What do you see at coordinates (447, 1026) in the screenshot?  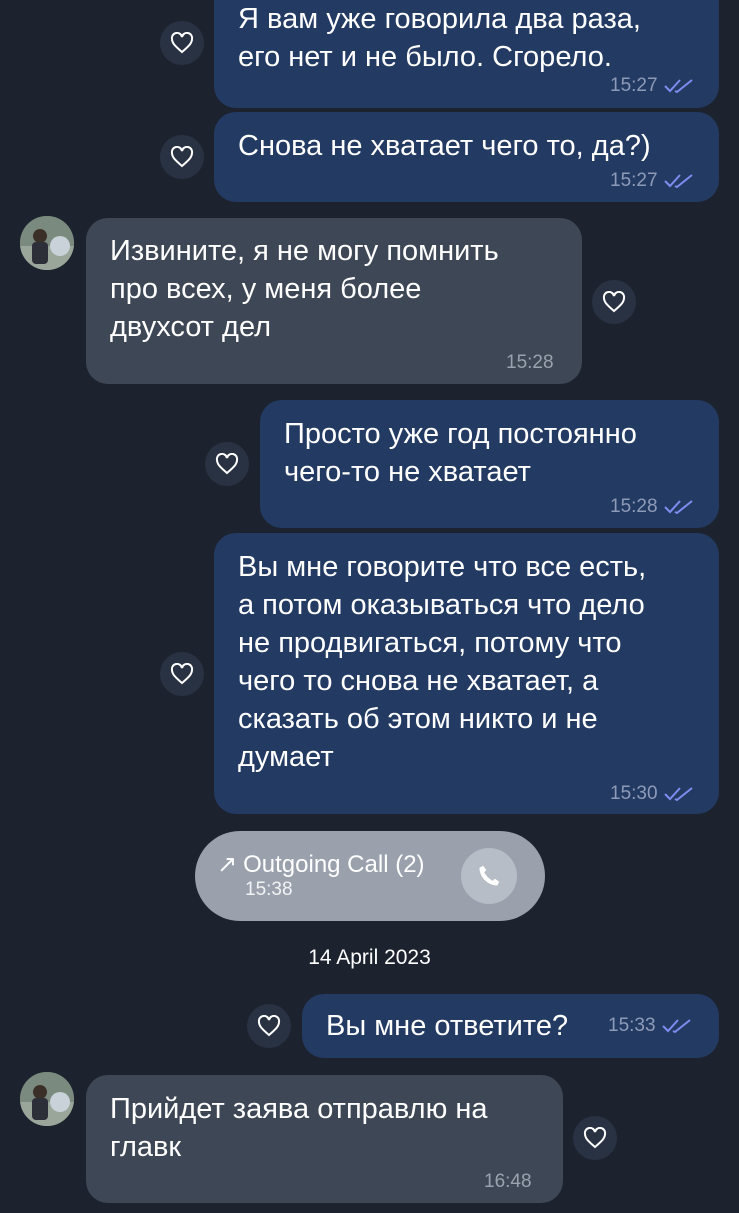 I see `message-text: Вы мне ответите?` at bounding box center [447, 1026].